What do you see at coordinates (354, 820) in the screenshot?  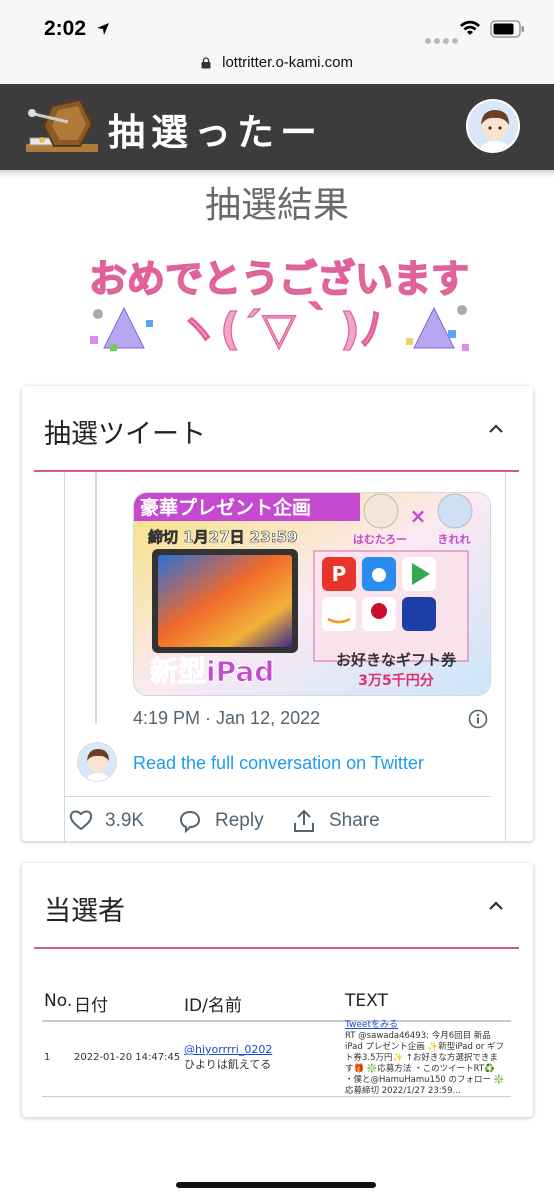 I see `share-label: Share` at bounding box center [354, 820].